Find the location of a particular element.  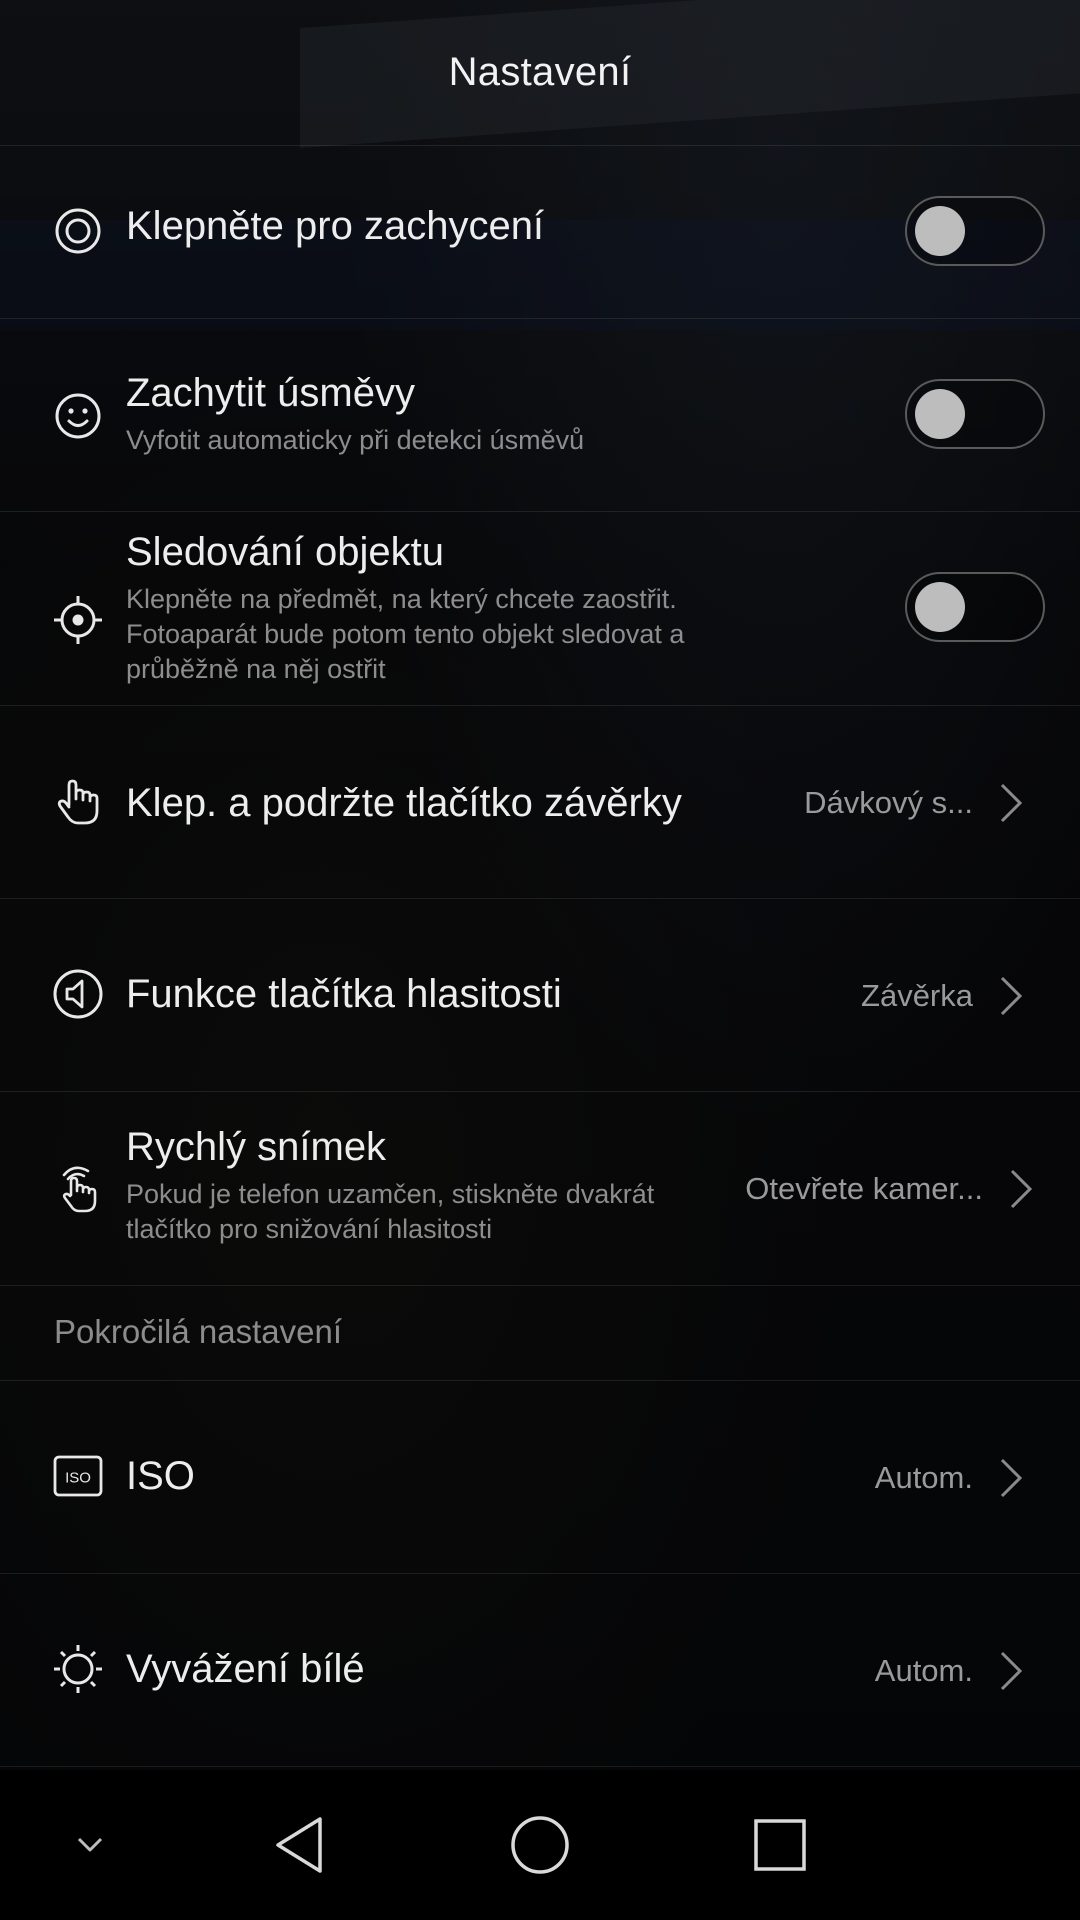

back-icon is located at coordinates (300, 1845).